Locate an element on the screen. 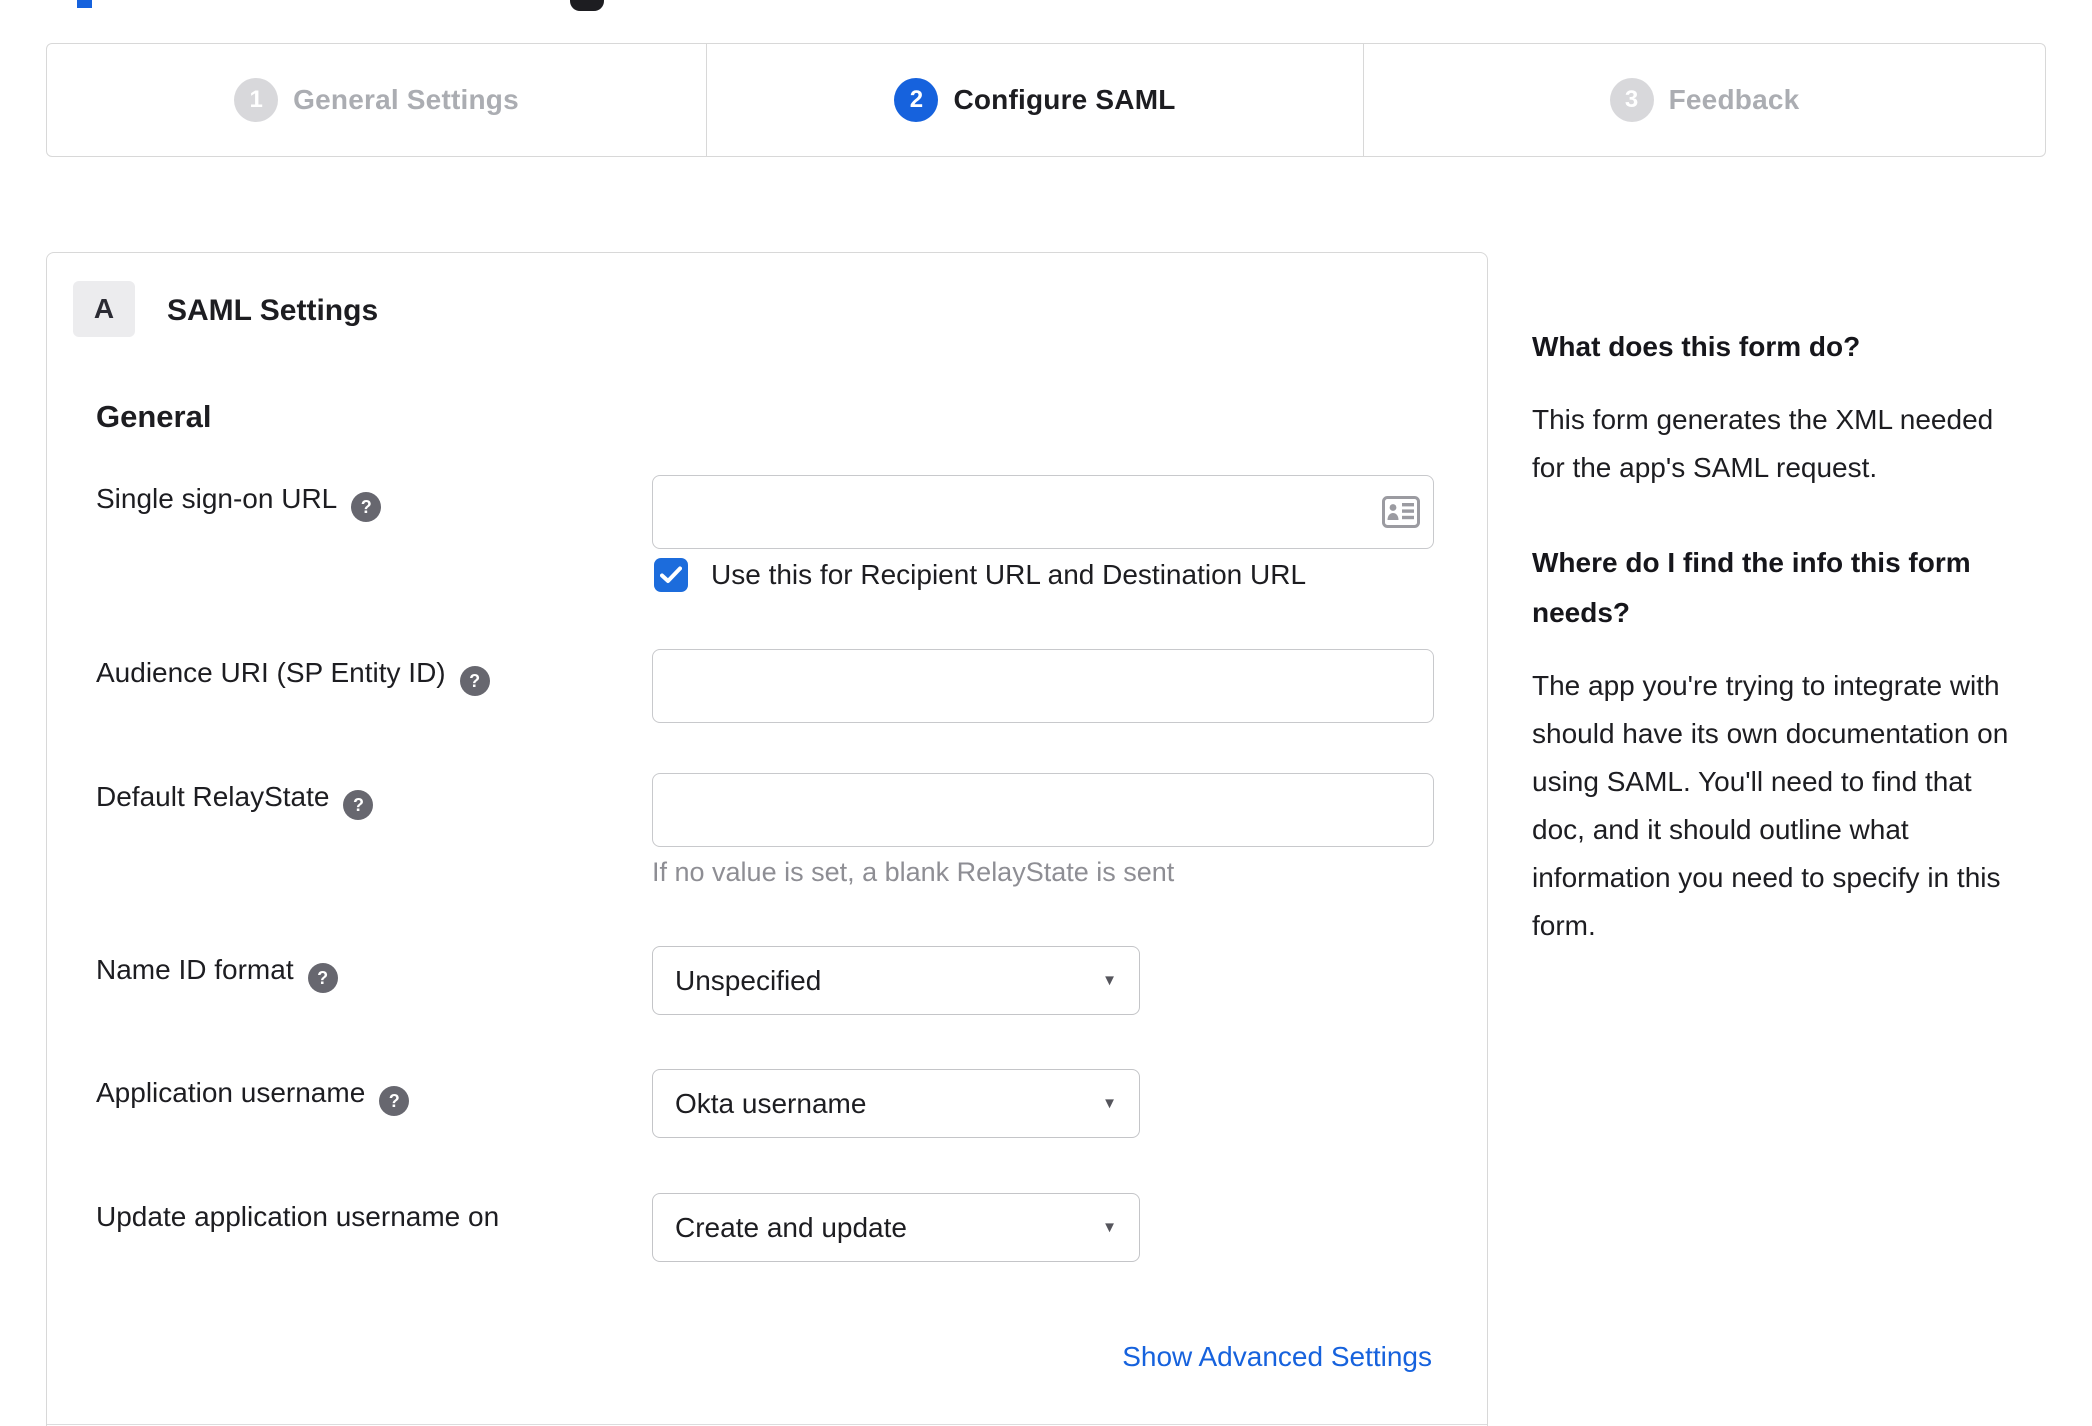  sidebar-heading-what: What does this form do? is located at coordinates (1696, 346).